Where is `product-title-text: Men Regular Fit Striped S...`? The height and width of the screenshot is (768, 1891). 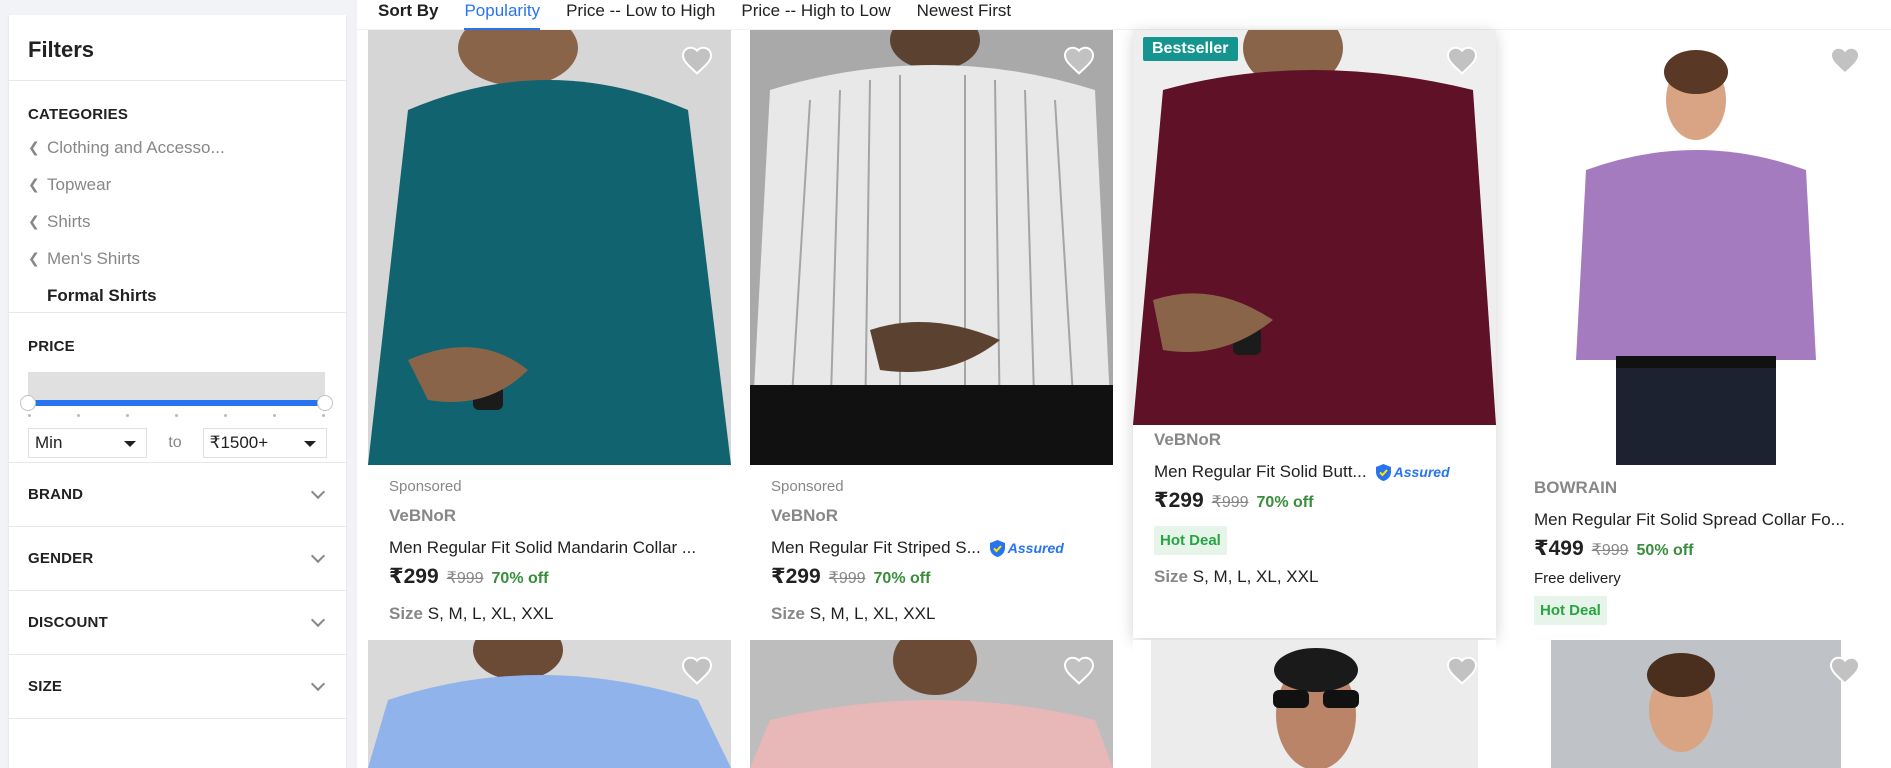 product-title-text: Men Regular Fit Striped S... is located at coordinates (876, 547).